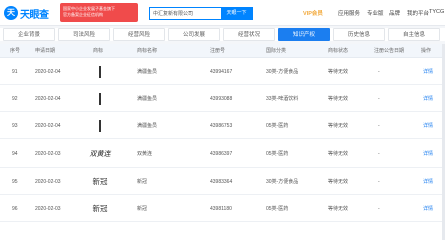  I want to click on logo: 天 天眼查, so click(29, 12).